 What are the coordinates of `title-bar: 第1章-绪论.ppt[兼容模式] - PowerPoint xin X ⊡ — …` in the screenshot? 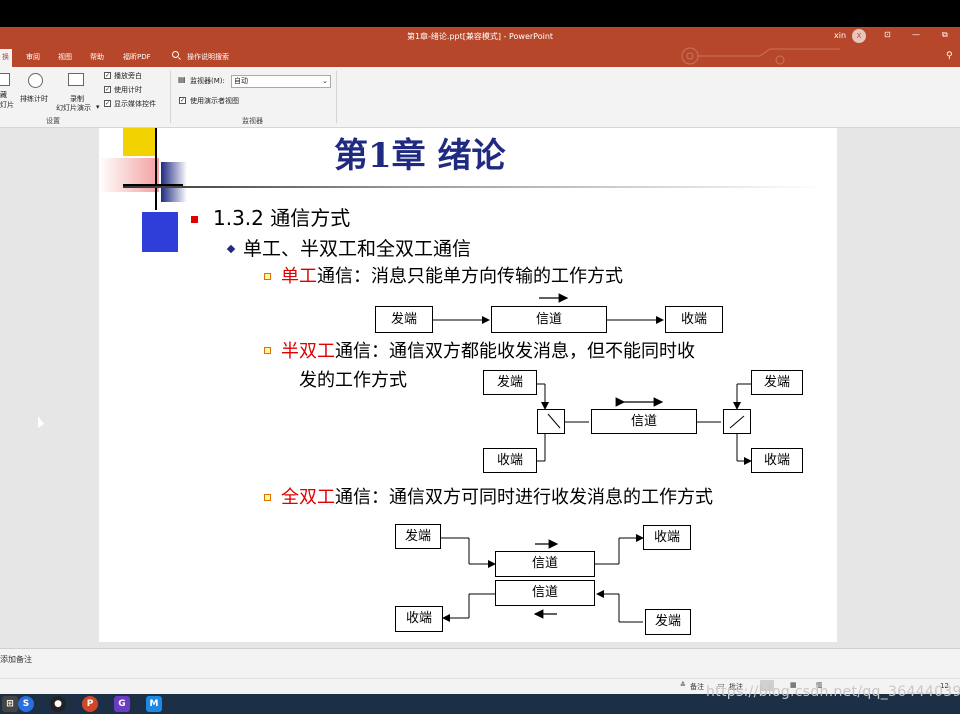 It's located at (480, 36).